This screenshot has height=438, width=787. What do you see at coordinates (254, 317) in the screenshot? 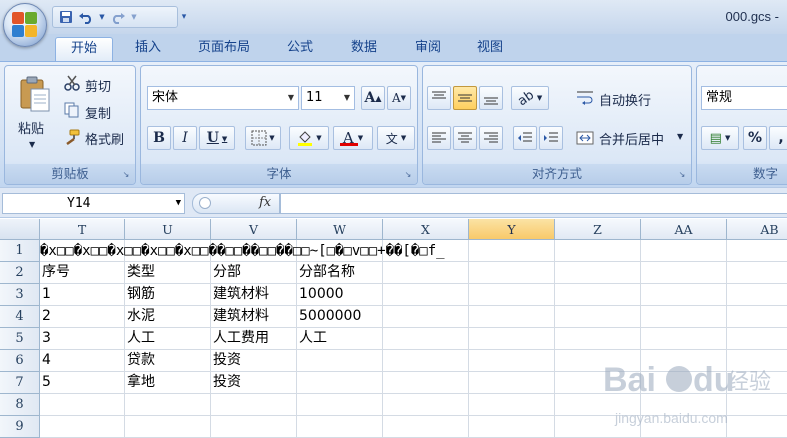
I see `cell-v4: 建筑材料` at bounding box center [254, 317].